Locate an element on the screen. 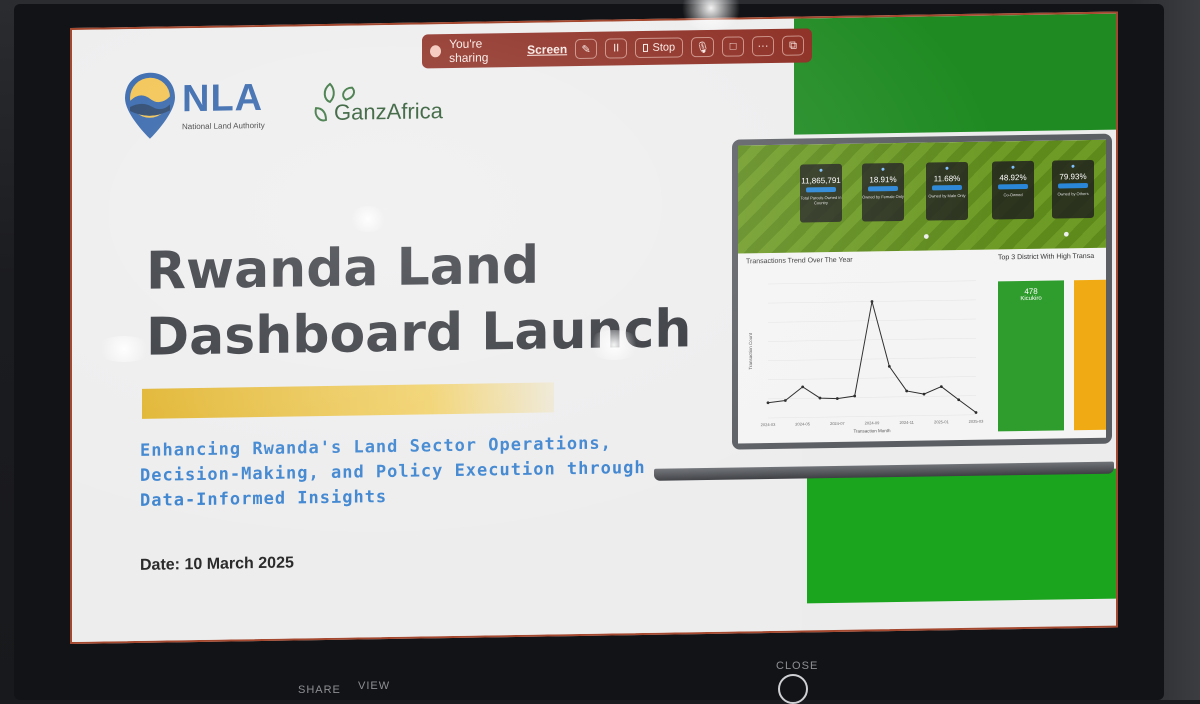 The width and height of the screenshot is (1200, 704). more-options-button: ··· is located at coordinates (763, 46).